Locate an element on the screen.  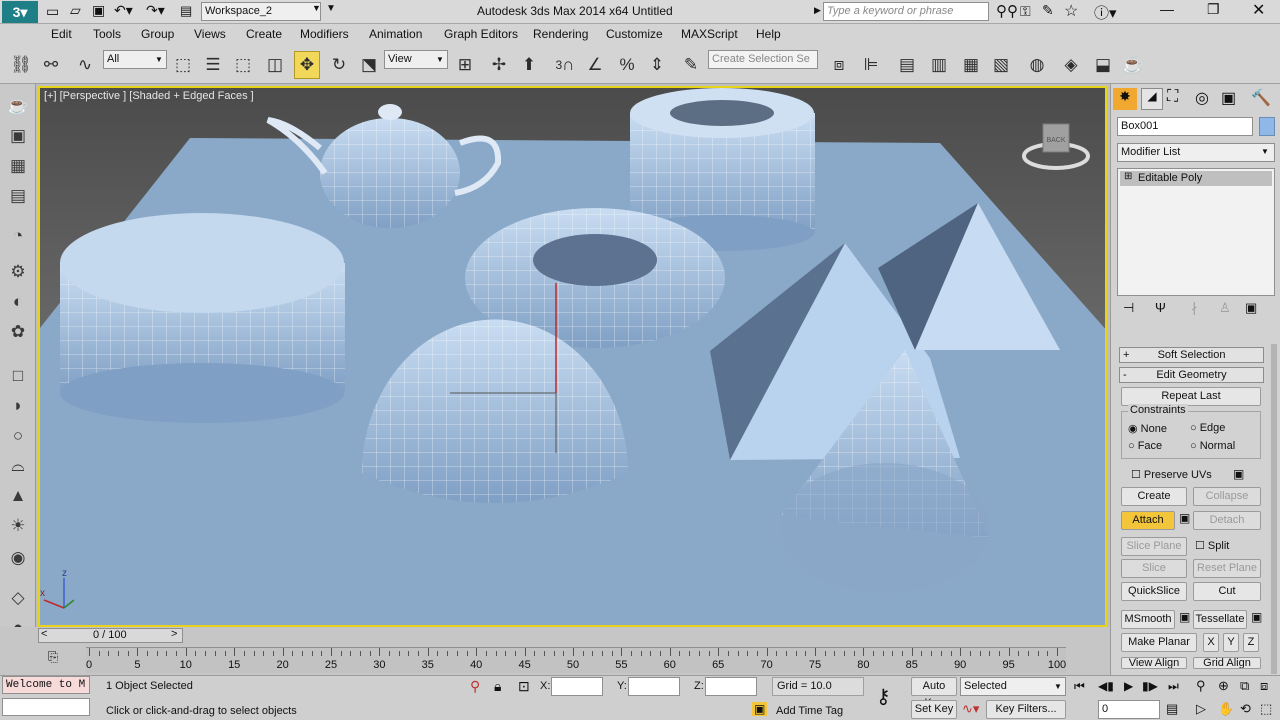
close-window-icon: ✕ is located at coordinates (1258, 10).